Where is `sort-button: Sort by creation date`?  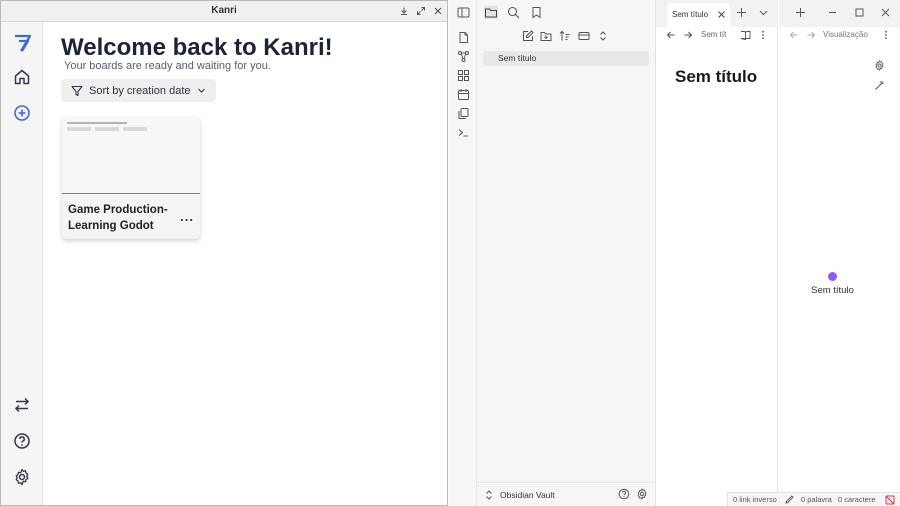
sort-button: Sort by creation date is located at coordinates (138, 90).